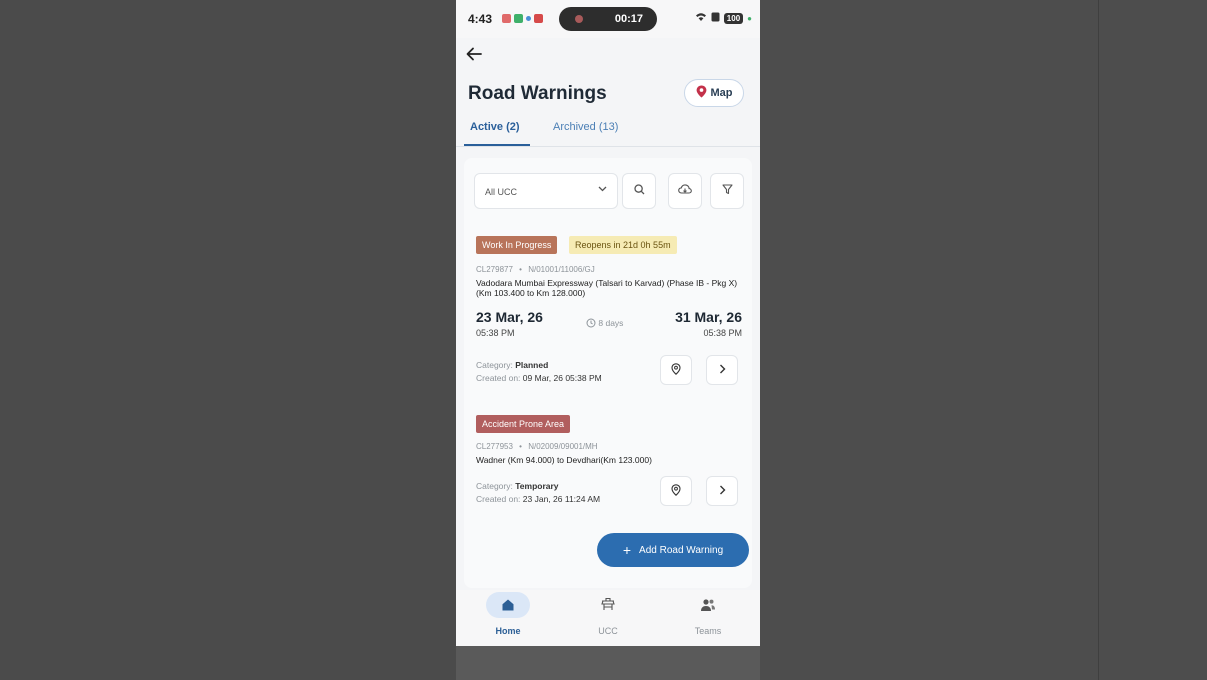  Describe the element at coordinates (608, 146) in the screenshot. I see `tab-divider` at that location.